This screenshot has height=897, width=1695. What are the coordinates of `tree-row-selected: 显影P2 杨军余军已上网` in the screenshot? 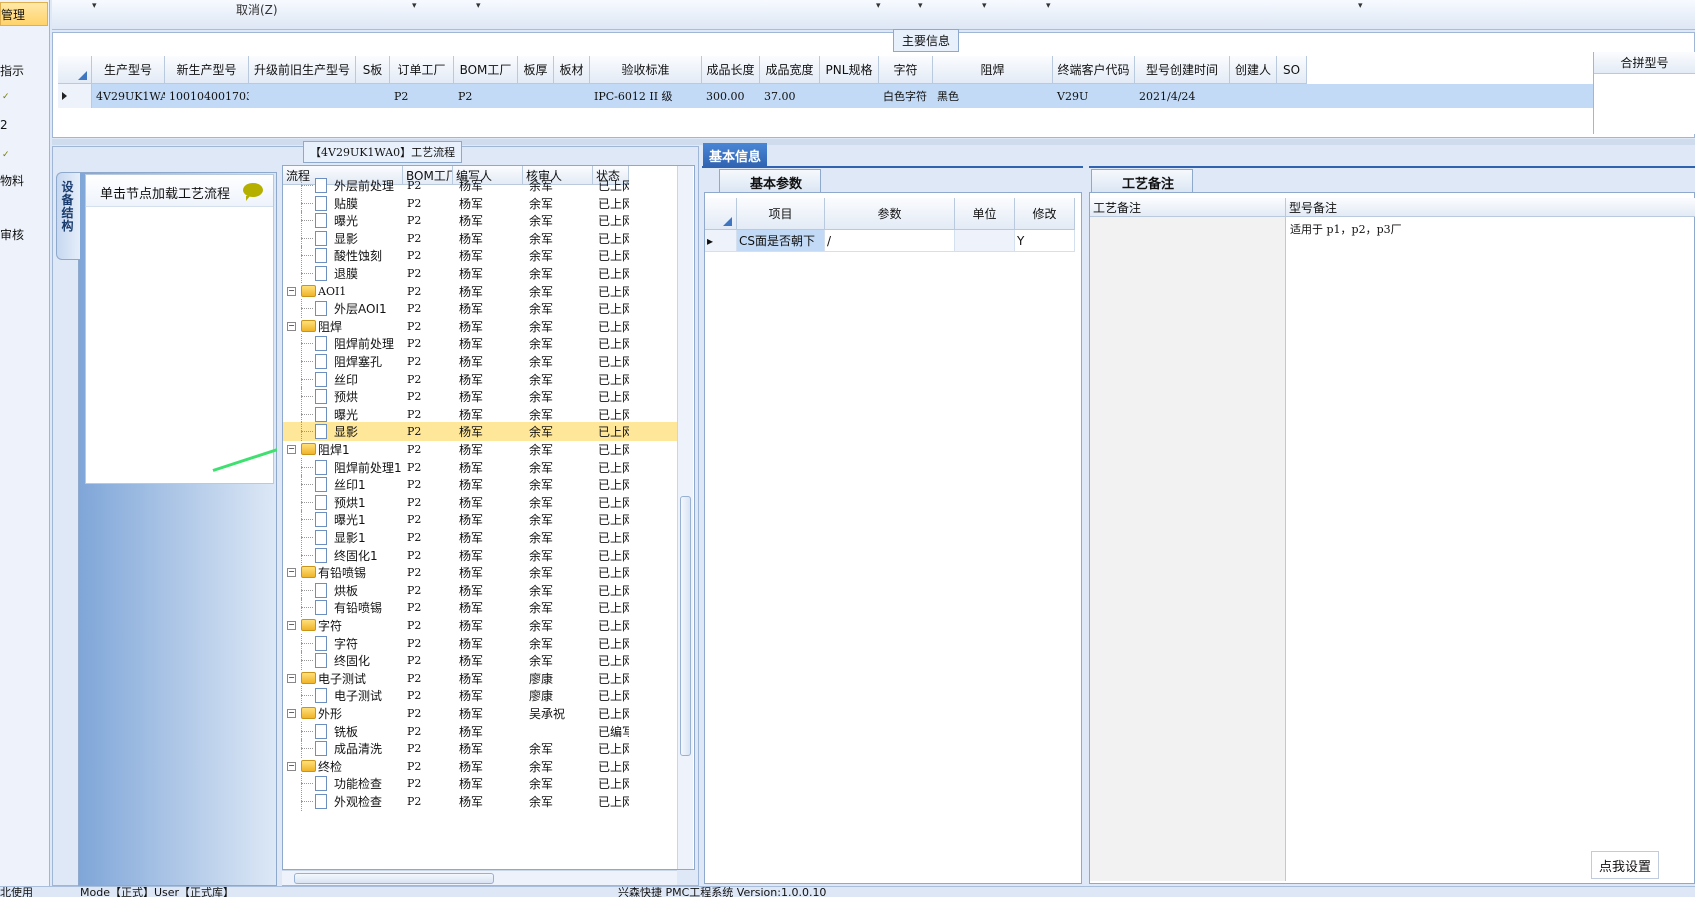 It's located at (480, 431).